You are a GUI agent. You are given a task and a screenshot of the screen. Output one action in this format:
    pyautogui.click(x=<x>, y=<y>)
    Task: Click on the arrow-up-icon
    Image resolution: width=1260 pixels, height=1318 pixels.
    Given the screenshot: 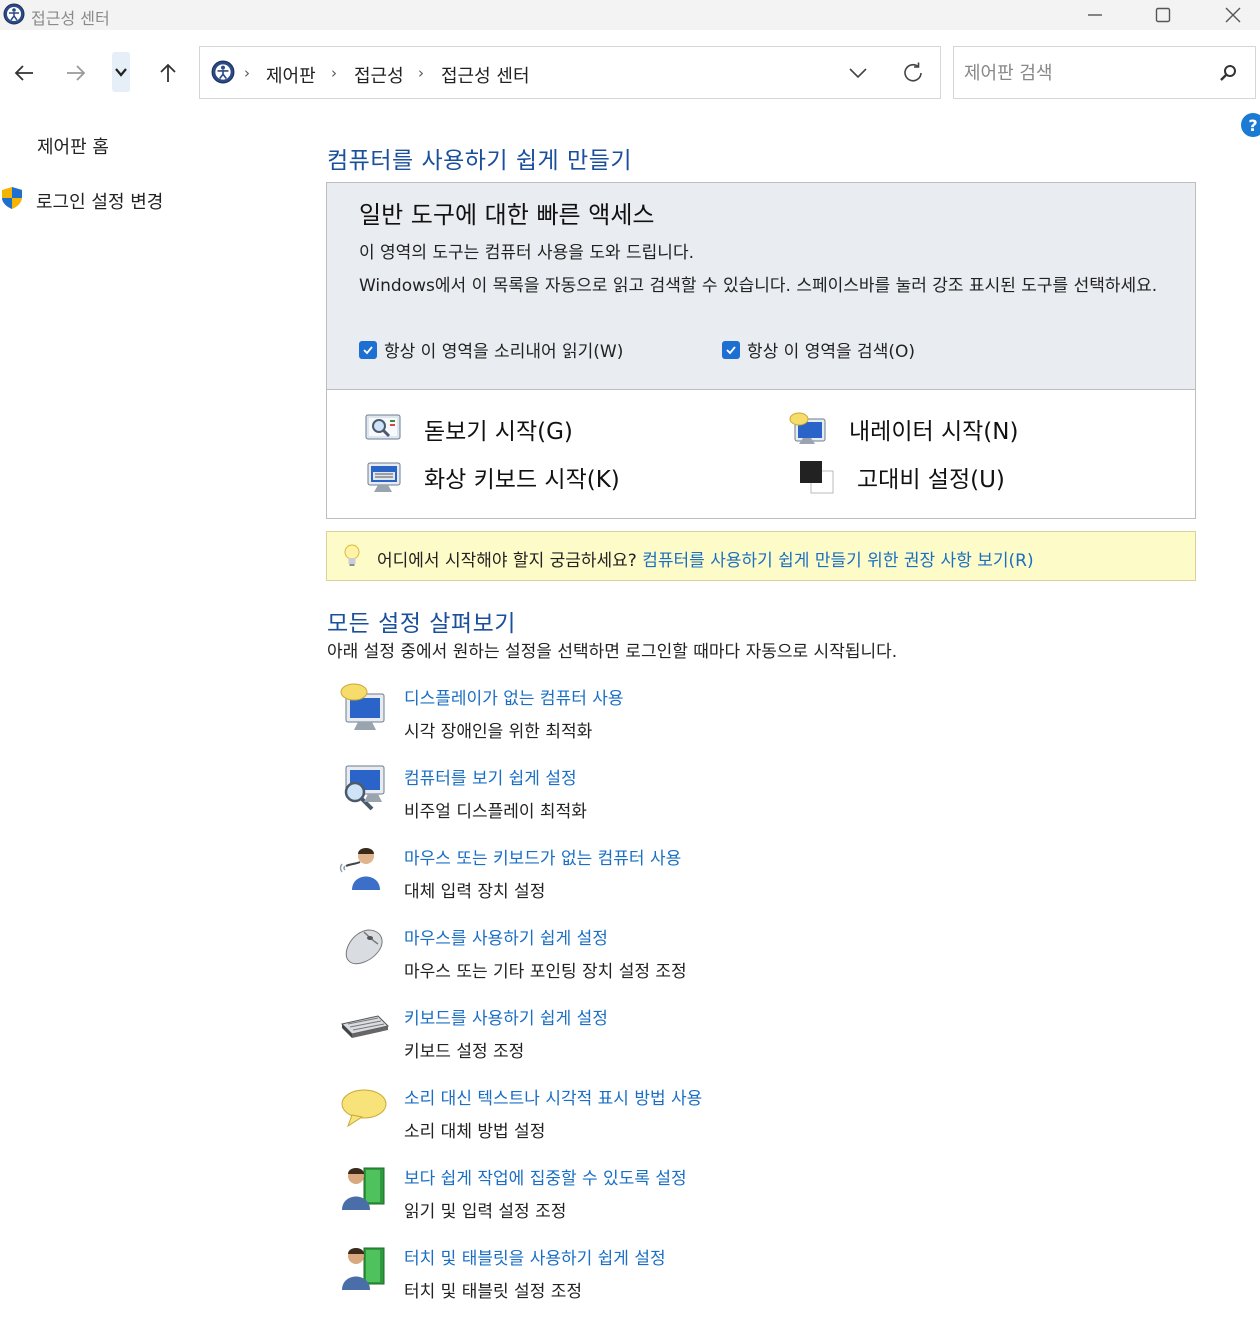 What is the action you would take?
    pyautogui.click(x=168, y=72)
    